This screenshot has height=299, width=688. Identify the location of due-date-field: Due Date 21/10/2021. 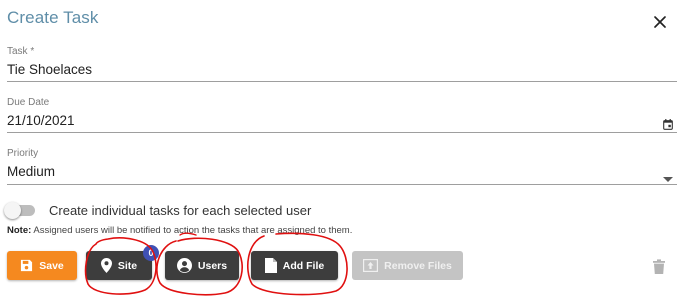
(342, 115).